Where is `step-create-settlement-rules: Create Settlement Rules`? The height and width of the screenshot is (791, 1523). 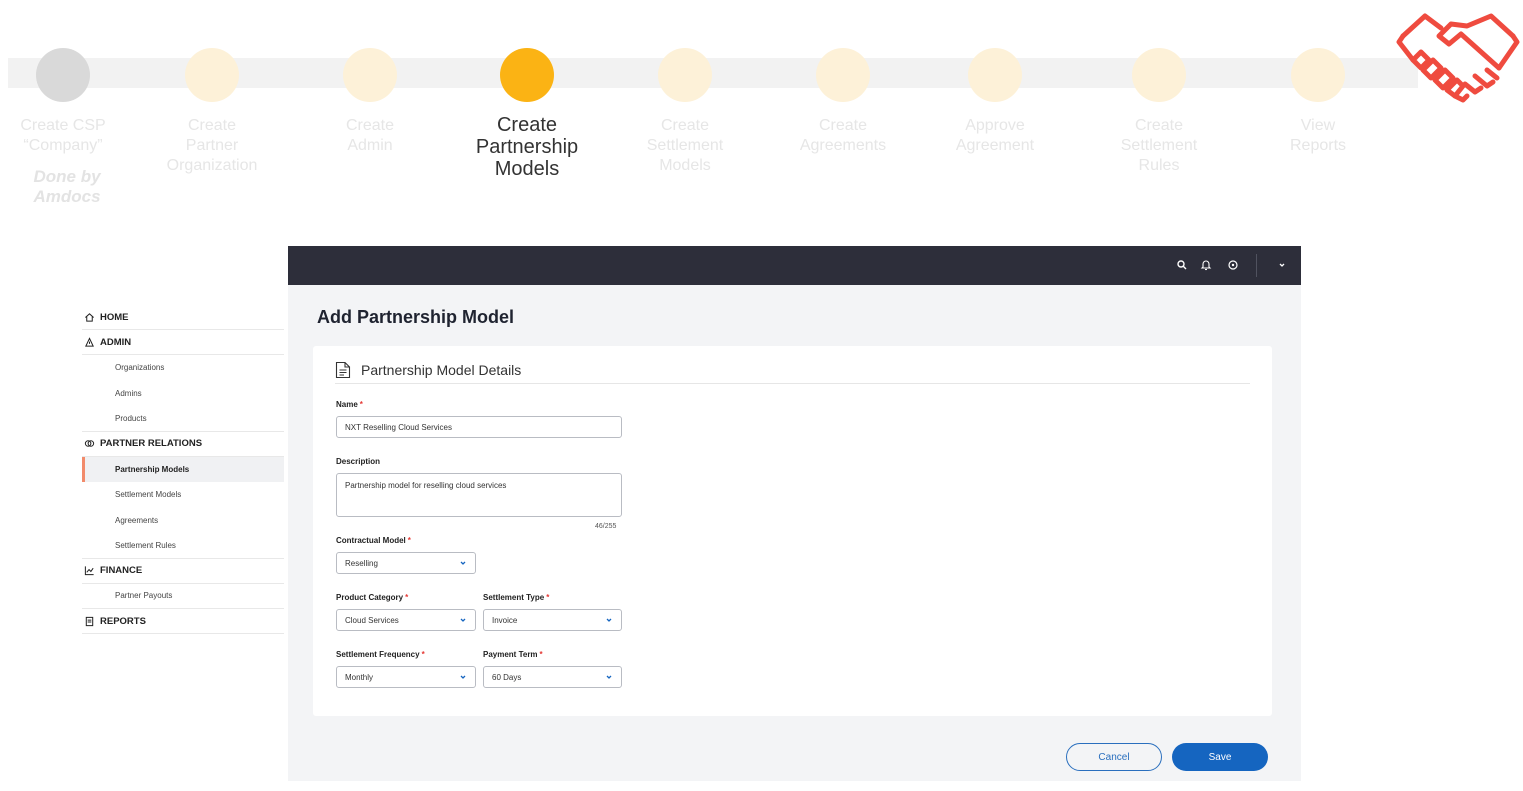
step-create-settlement-rules: Create Settlement Rules is located at coordinates (1159, 112).